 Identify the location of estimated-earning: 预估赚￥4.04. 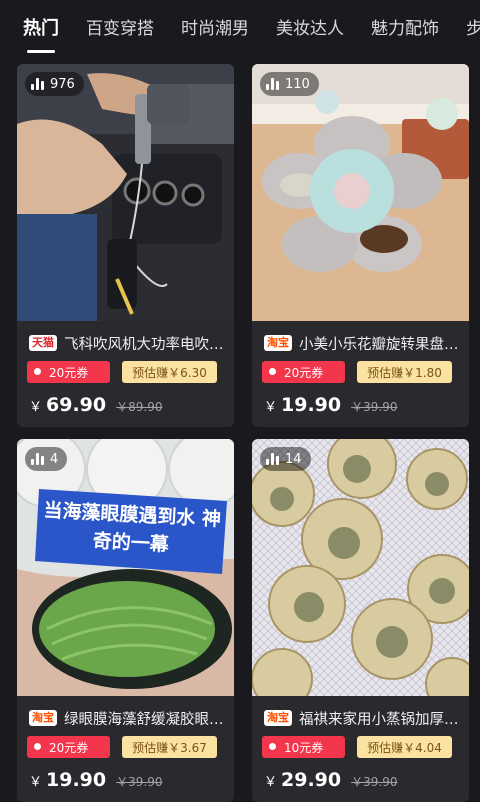
(404, 747).